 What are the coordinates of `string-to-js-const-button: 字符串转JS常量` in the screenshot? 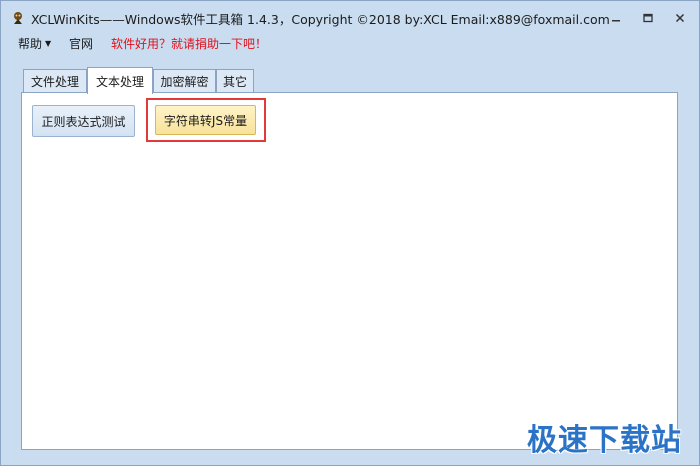 It's located at (205, 120).